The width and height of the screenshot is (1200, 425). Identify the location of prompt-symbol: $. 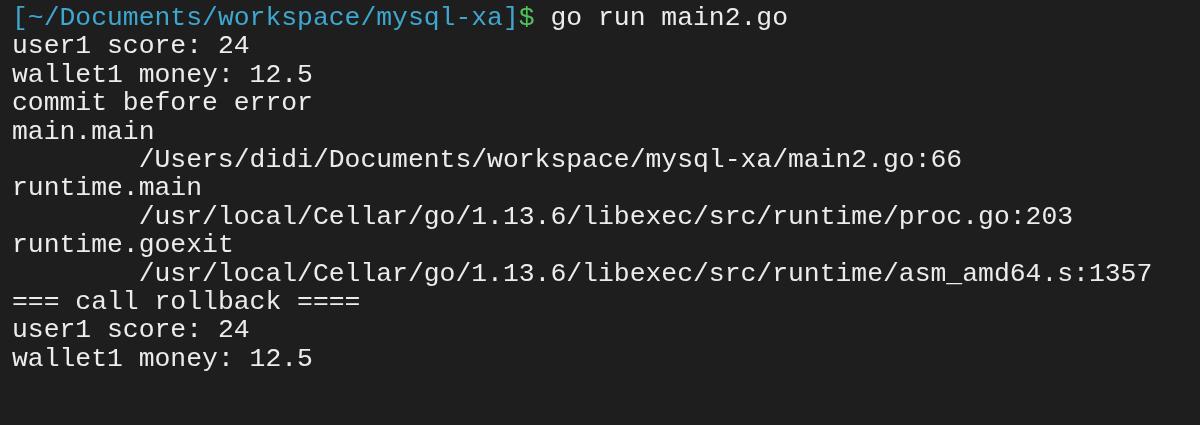
(526, 18).